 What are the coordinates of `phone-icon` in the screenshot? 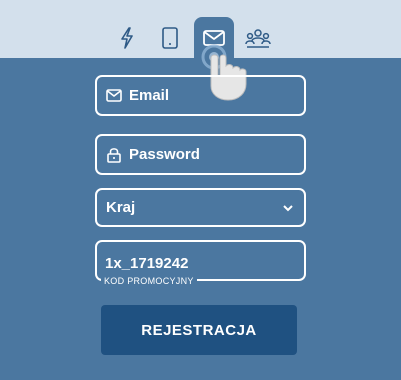 It's located at (170, 38).